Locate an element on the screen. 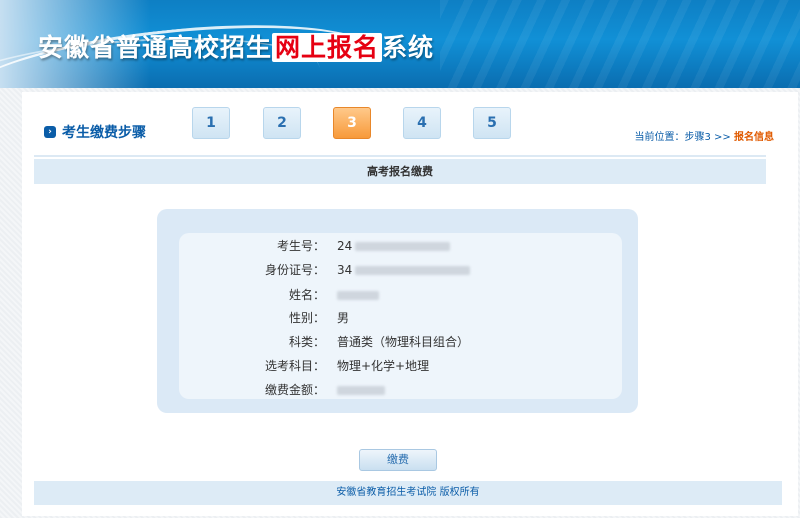 The image size is (800, 518). row-category: 科类： 普通类（物理科目组合） is located at coordinates (400, 342).